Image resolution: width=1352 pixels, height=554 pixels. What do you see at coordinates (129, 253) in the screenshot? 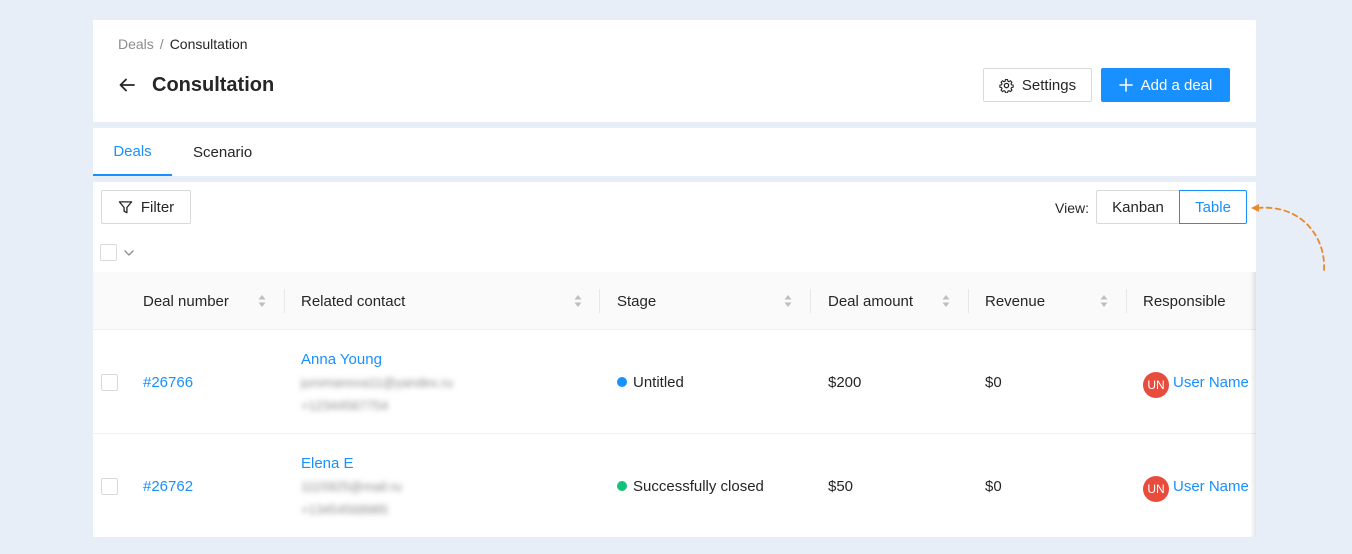
I see `chevron-down-icon` at bounding box center [129, 253].